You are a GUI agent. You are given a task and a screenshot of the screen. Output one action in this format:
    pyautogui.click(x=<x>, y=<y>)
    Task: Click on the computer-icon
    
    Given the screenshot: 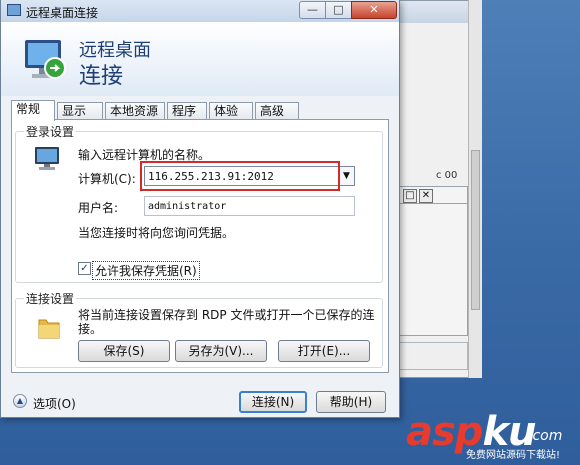 What is the action you would take?
    pyautogui.click(x=47, y=158)
    